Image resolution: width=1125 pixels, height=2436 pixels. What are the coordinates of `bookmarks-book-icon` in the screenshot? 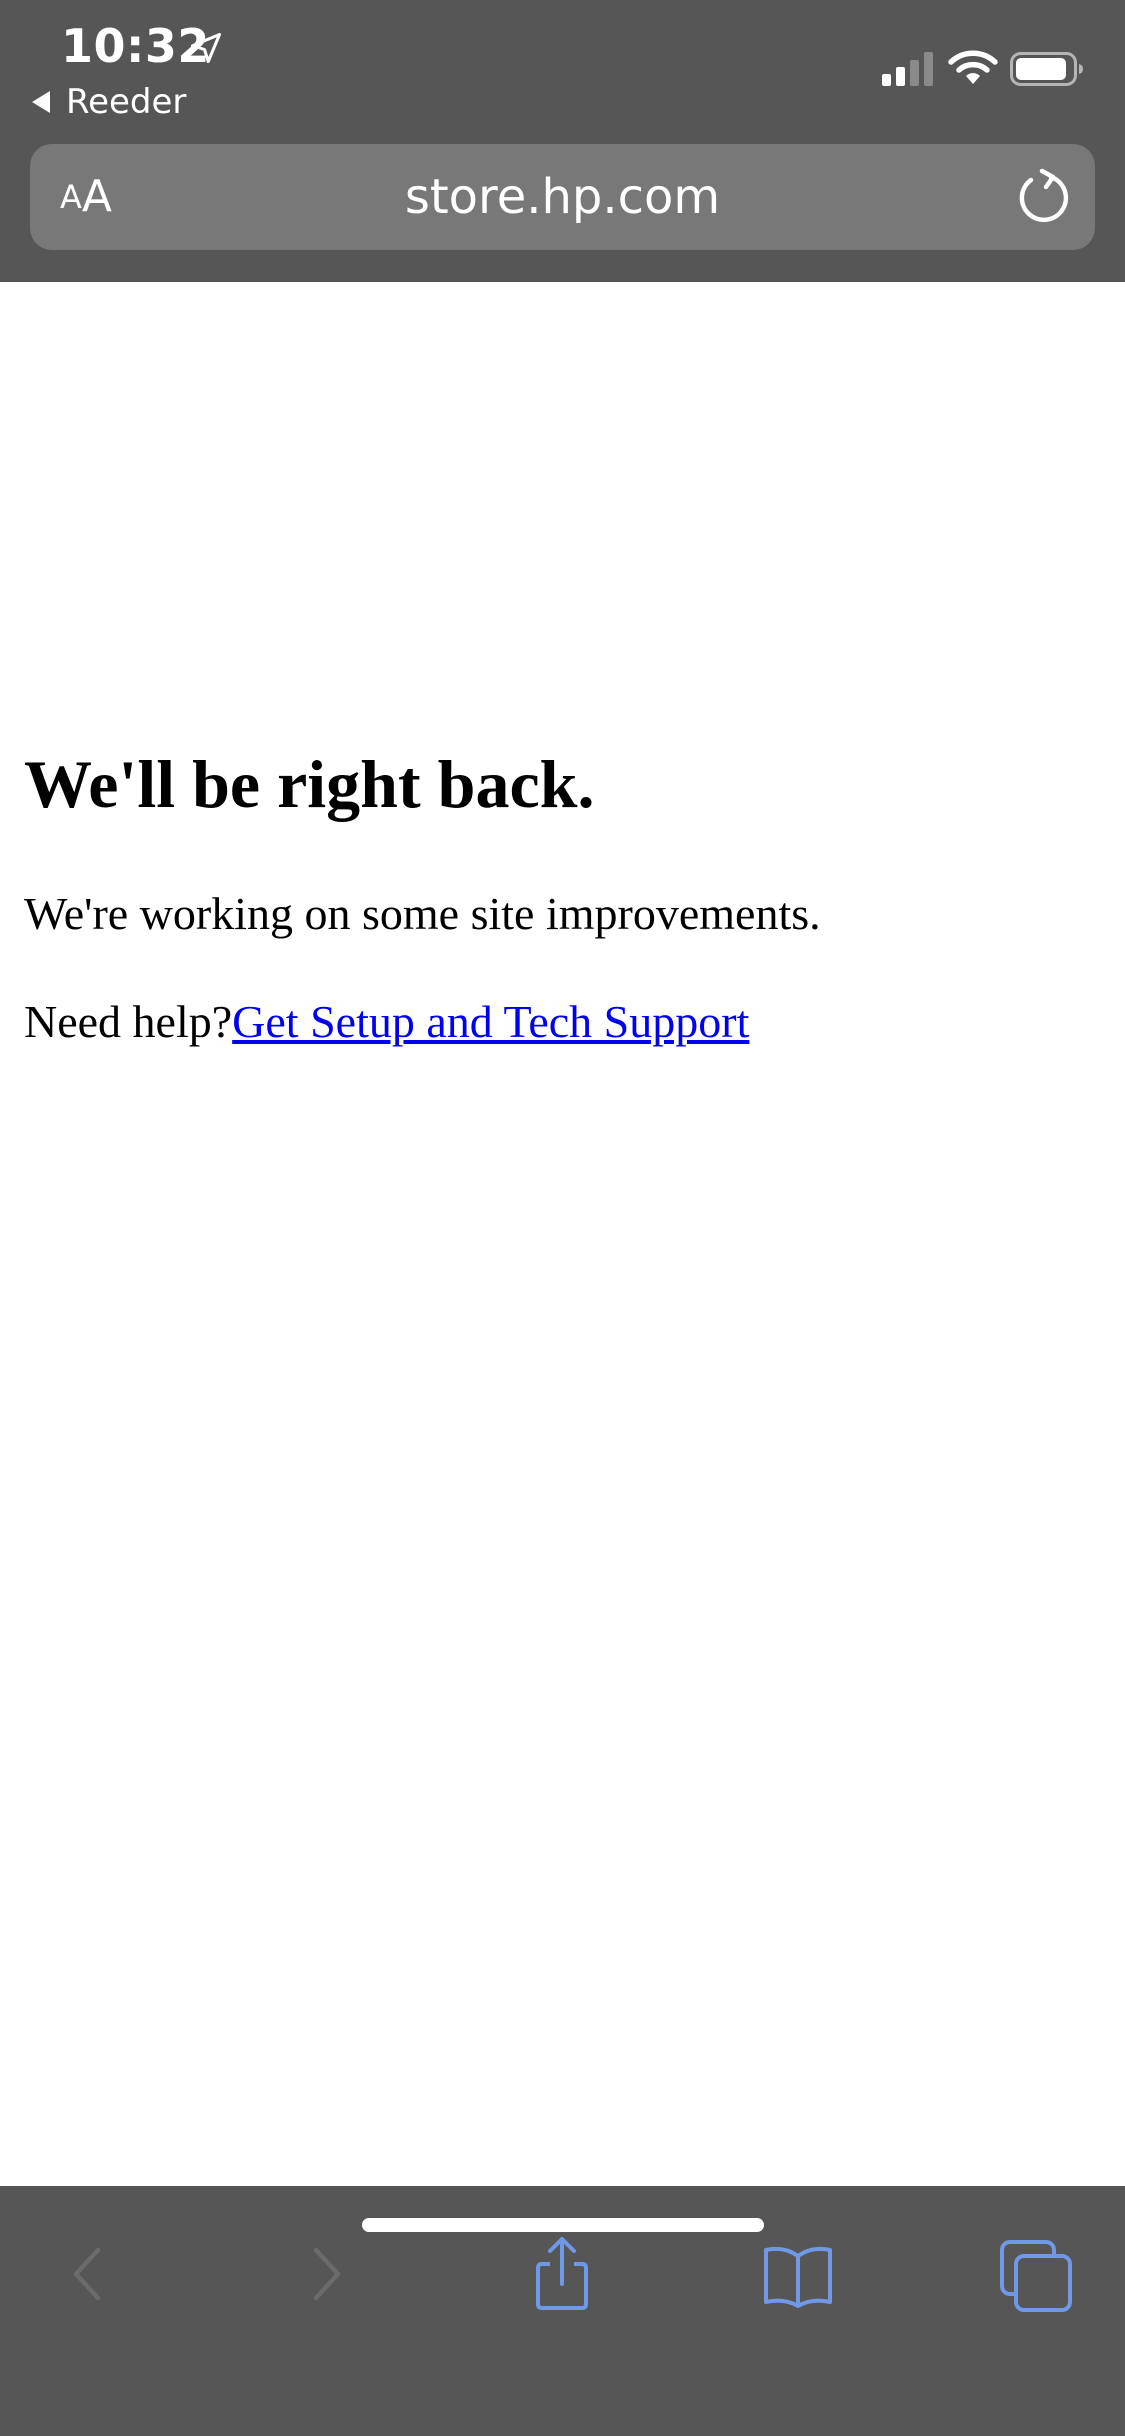 It's located at (798, 2274).